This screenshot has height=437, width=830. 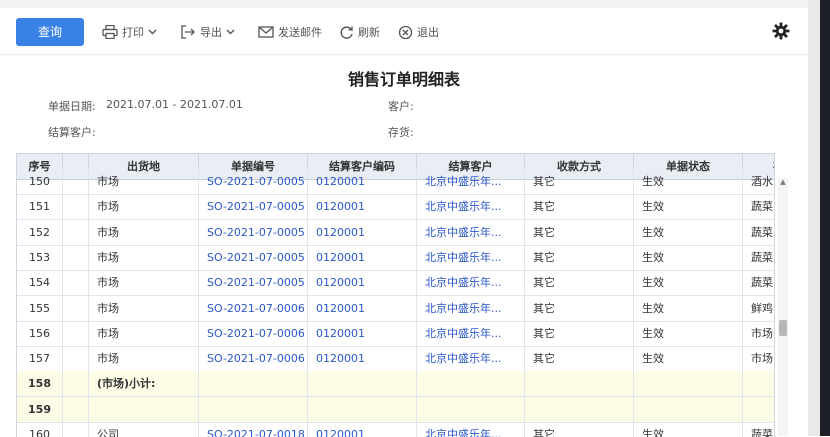 What do you see at coordinates (72, 106) in the screenshot?
I see `date-label: 单据日期:` at bounding box center [72, 106].